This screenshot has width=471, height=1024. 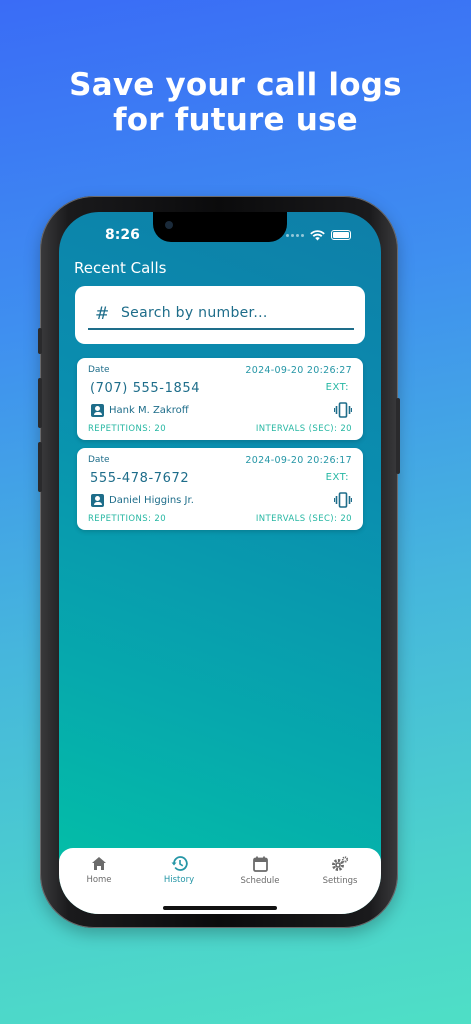 What do you see at coordinates (179, 880) in the screenshot?
I see `tab-label: History` at bounding box center [179, 880].